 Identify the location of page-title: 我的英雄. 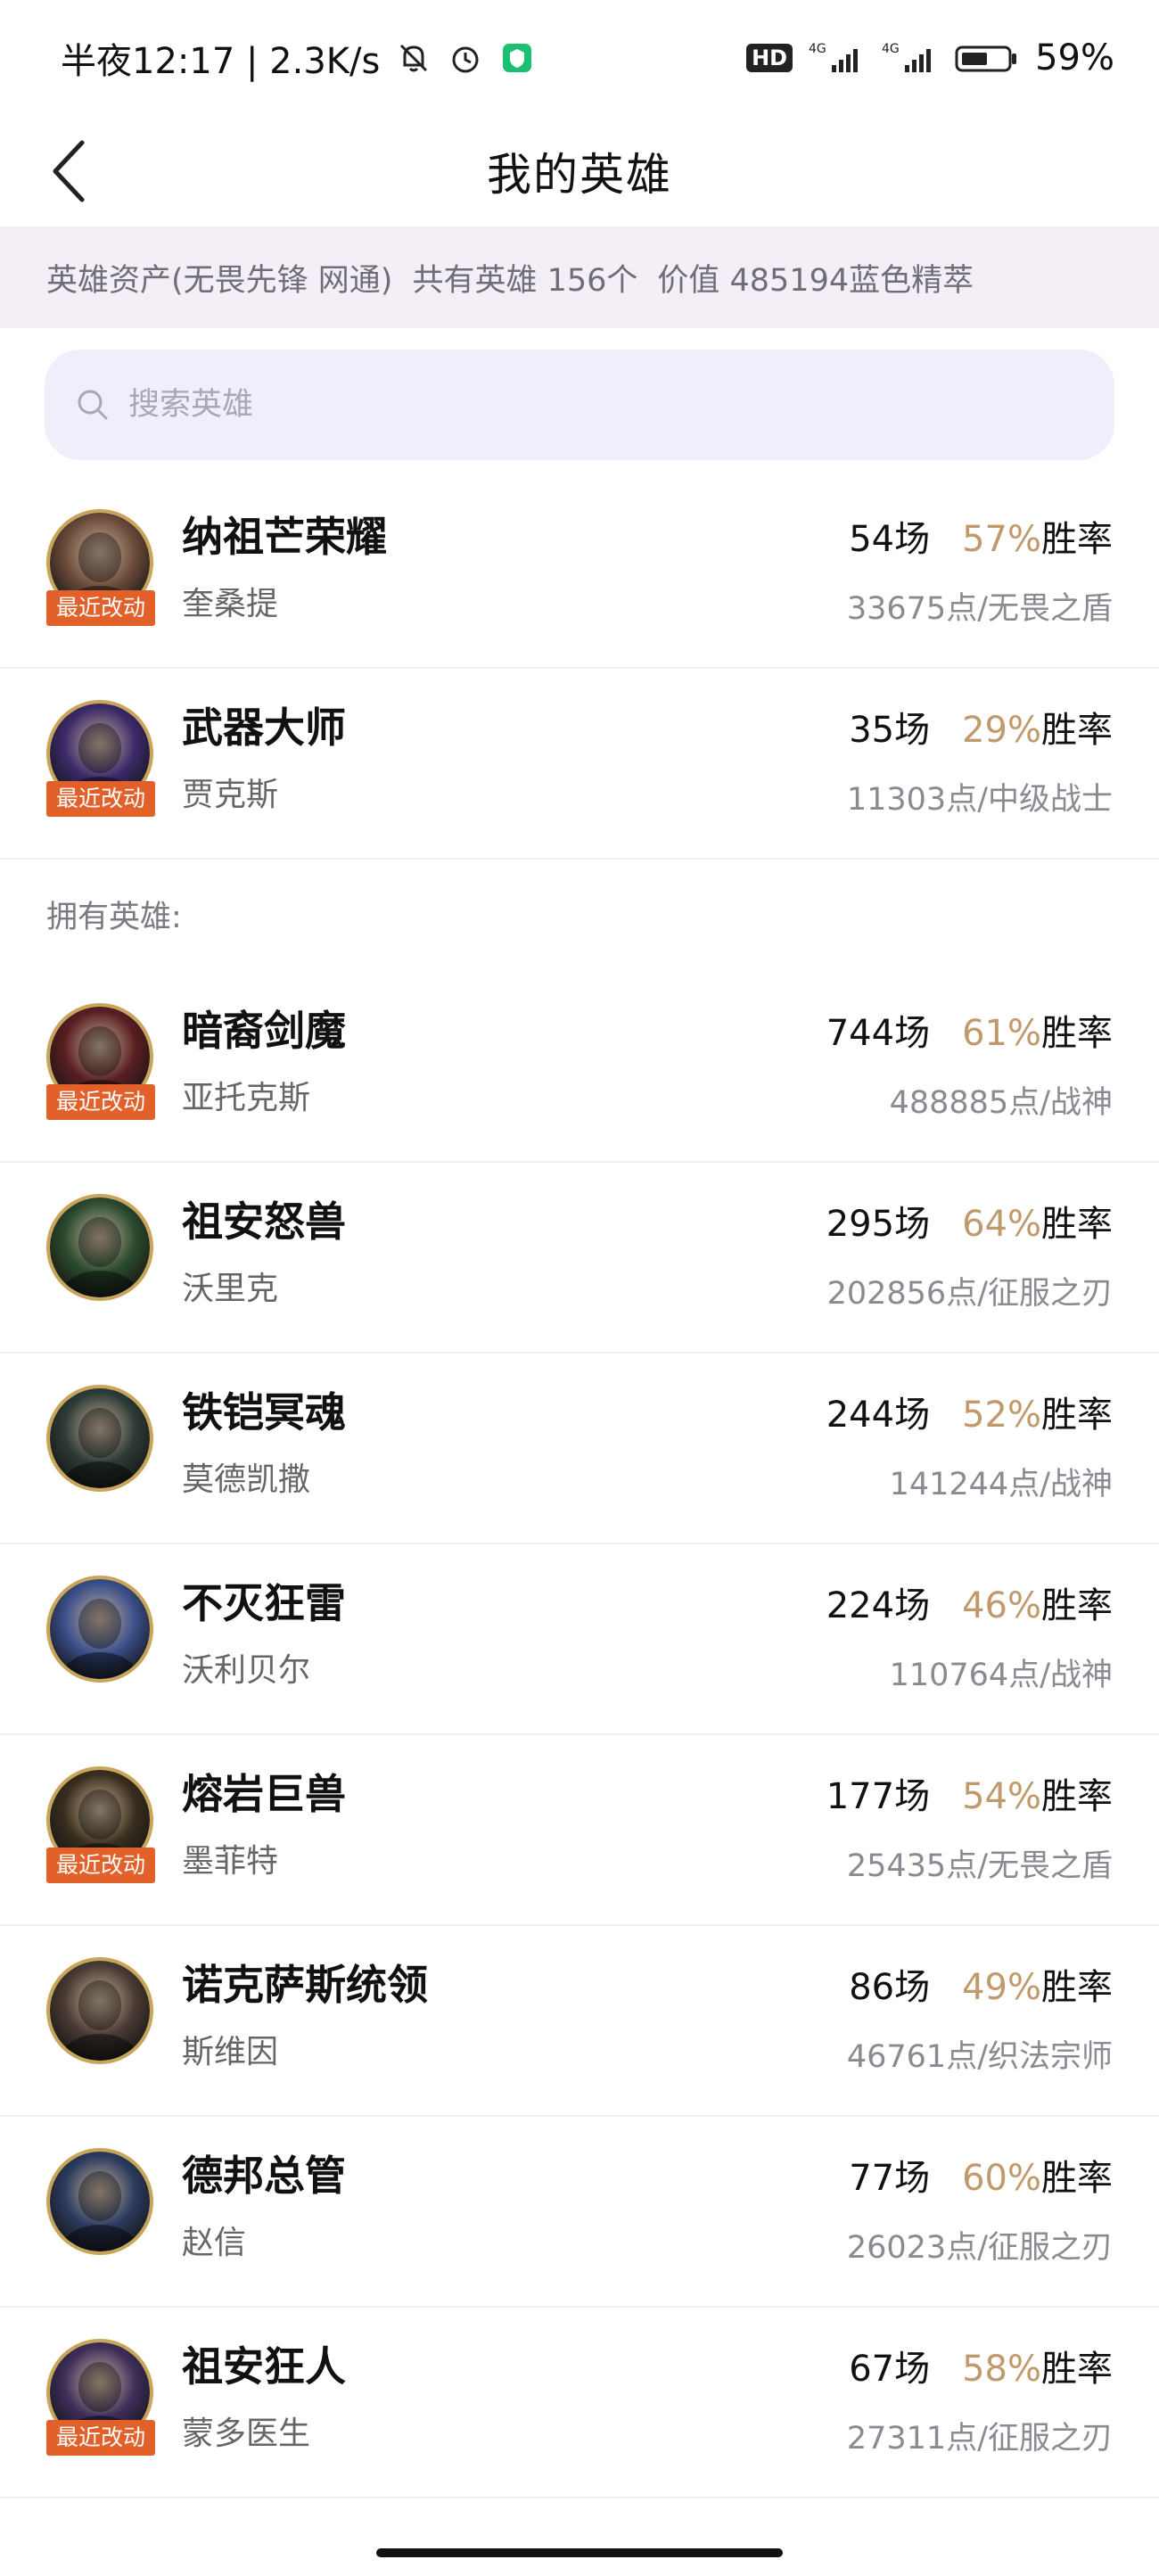
(579, 175).